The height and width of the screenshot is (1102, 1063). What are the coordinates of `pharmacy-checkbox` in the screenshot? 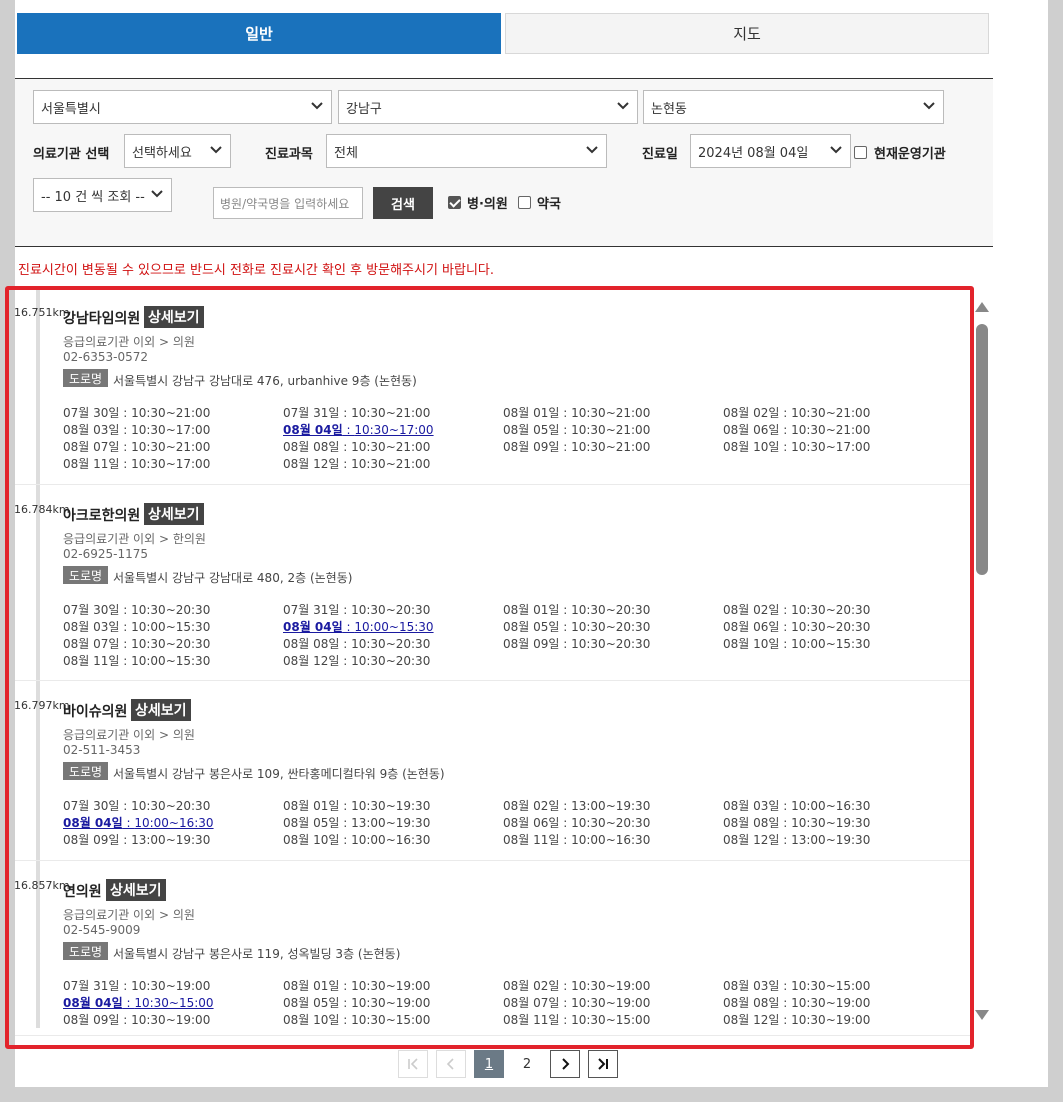 It's located at (524, 202).